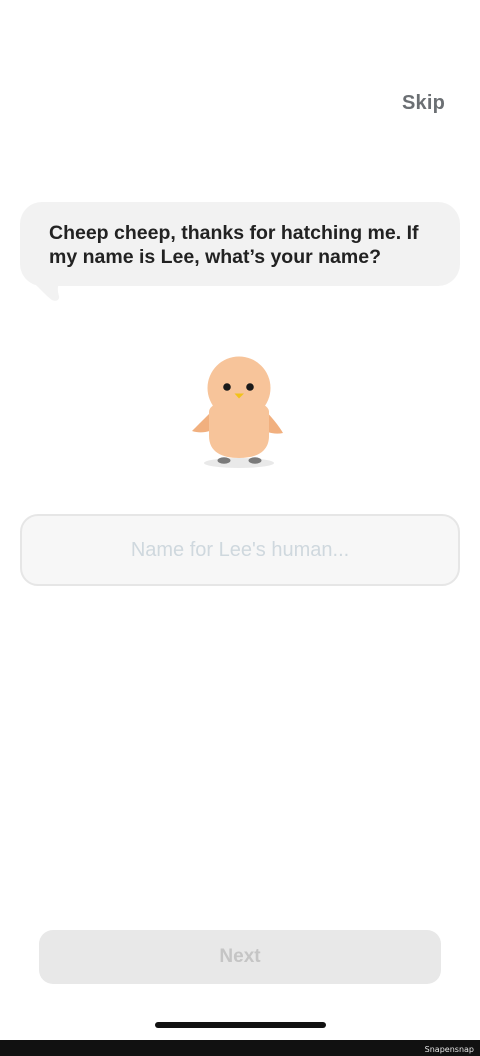 The height and width of the screenshot is (1056, 480). I want to click on chick-left-foot, so click(224, 460).